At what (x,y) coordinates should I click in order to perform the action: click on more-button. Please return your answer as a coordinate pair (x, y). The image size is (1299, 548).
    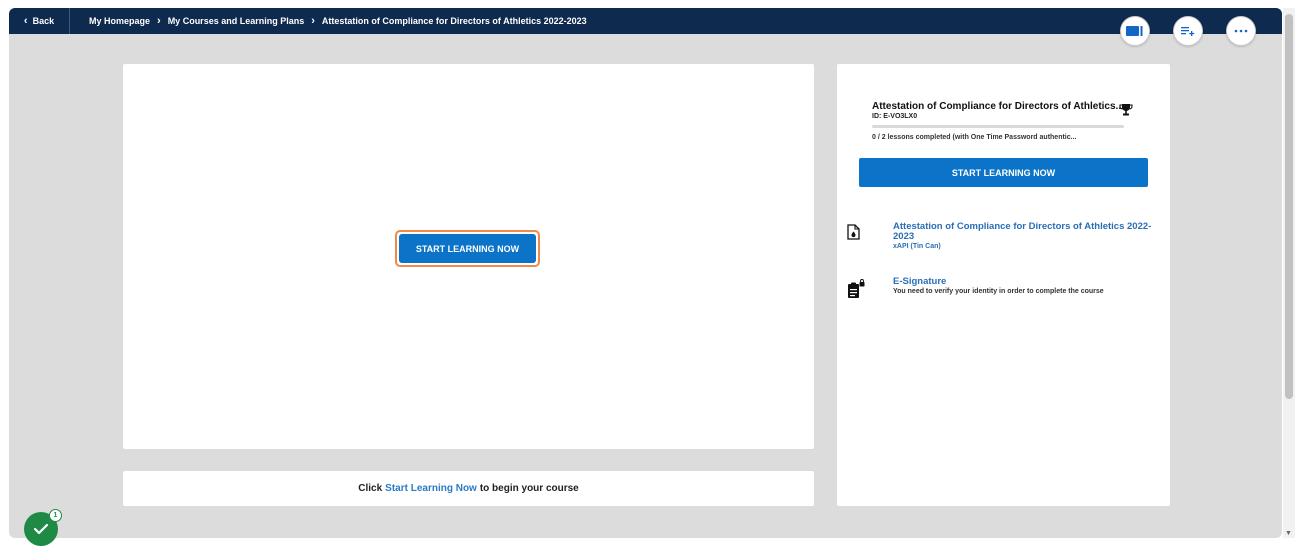
    Looking at the image, I should click on (1241, 31).